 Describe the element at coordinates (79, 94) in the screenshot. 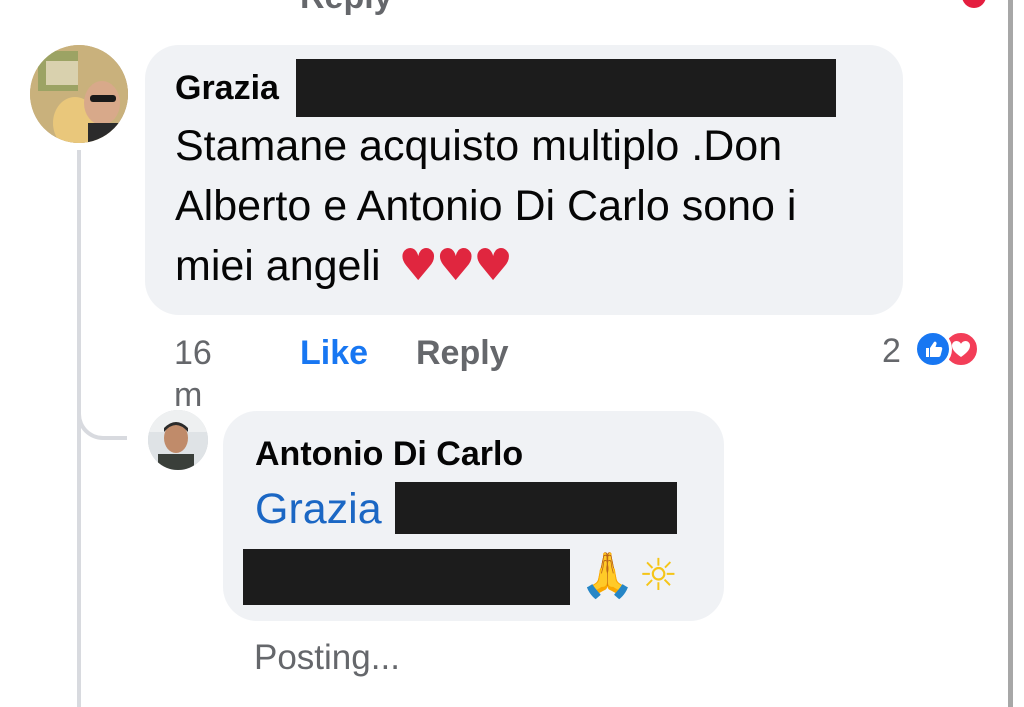

I see `avatar-grazia` at that location.